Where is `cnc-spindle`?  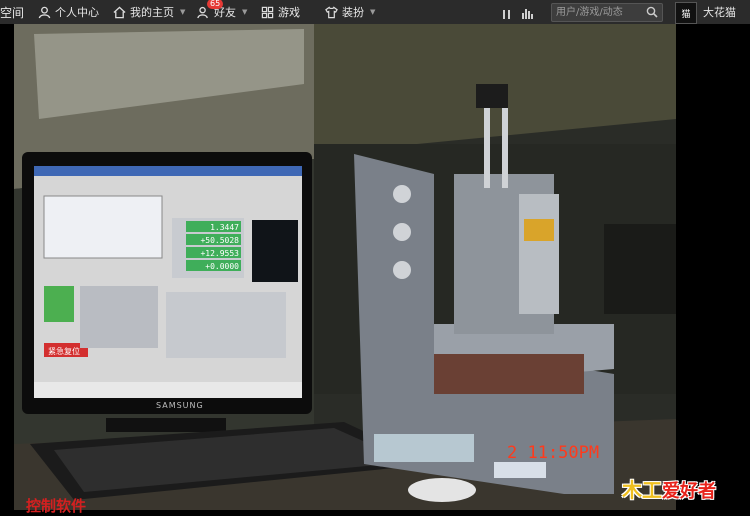 cnc-spindle is located at coordinates (539, 254).